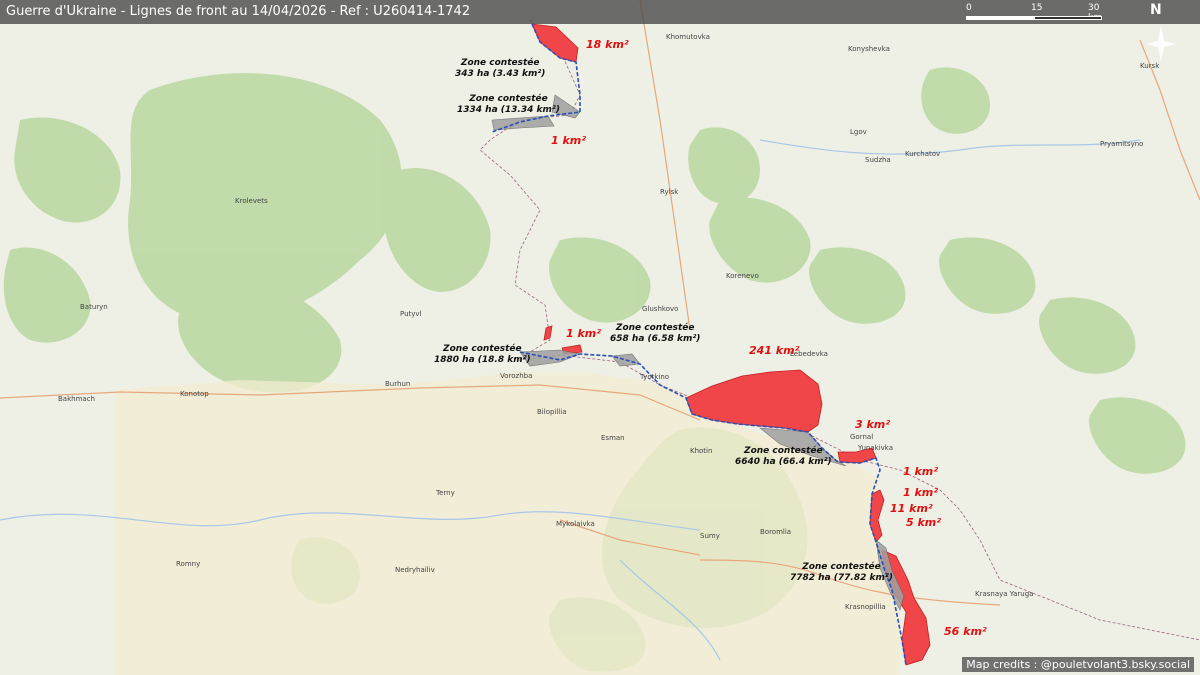 The image size is (1200, 675). I want to click on contested-zone-label: Zone contestée 658 ha (6.58 km²), so click(655, 334).